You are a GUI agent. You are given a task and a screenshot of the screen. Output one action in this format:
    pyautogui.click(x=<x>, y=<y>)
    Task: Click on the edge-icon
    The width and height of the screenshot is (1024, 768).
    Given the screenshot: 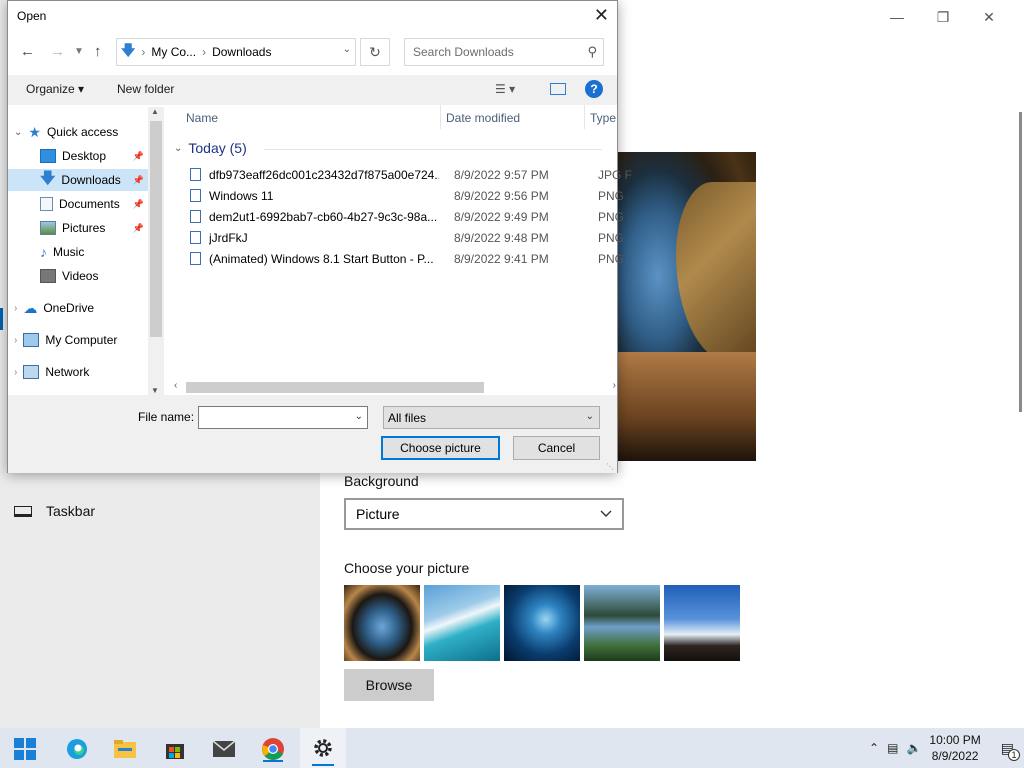 What is the action you would take?
    pyautogui.click(x=77, y=749)
    